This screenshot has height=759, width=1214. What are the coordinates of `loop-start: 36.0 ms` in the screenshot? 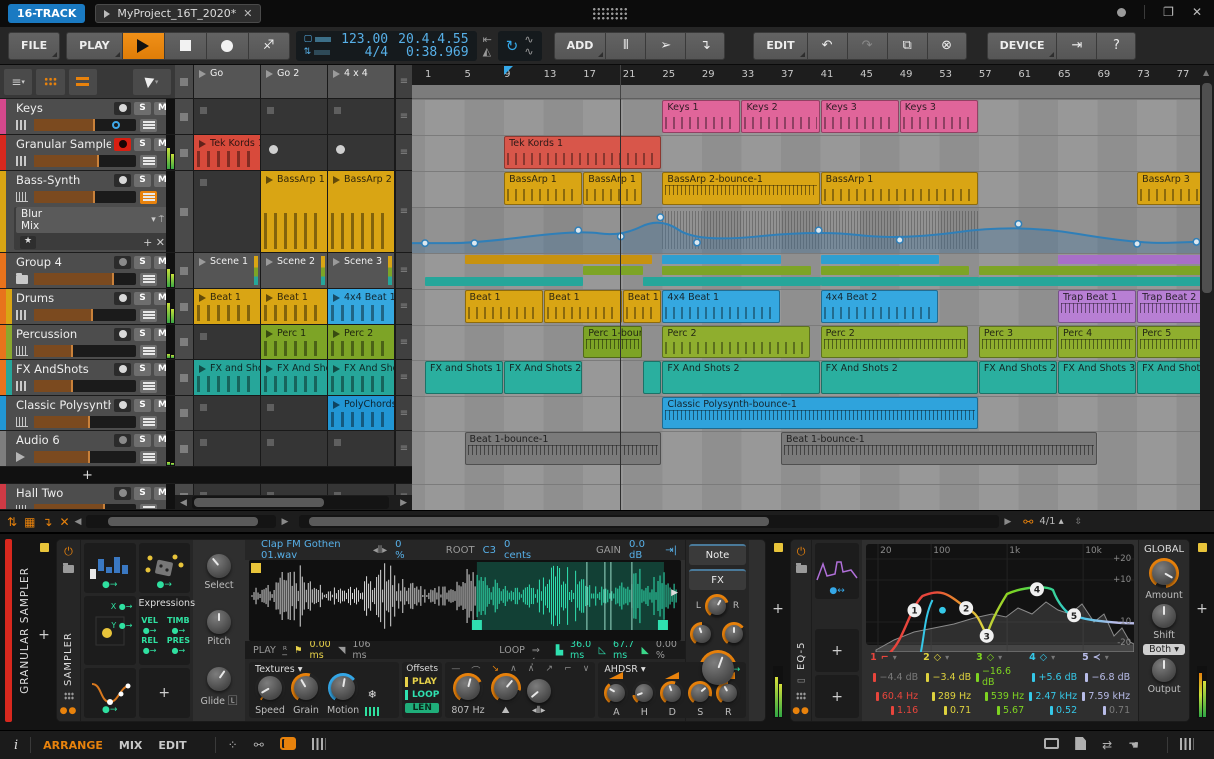 It's located at (581, 650).